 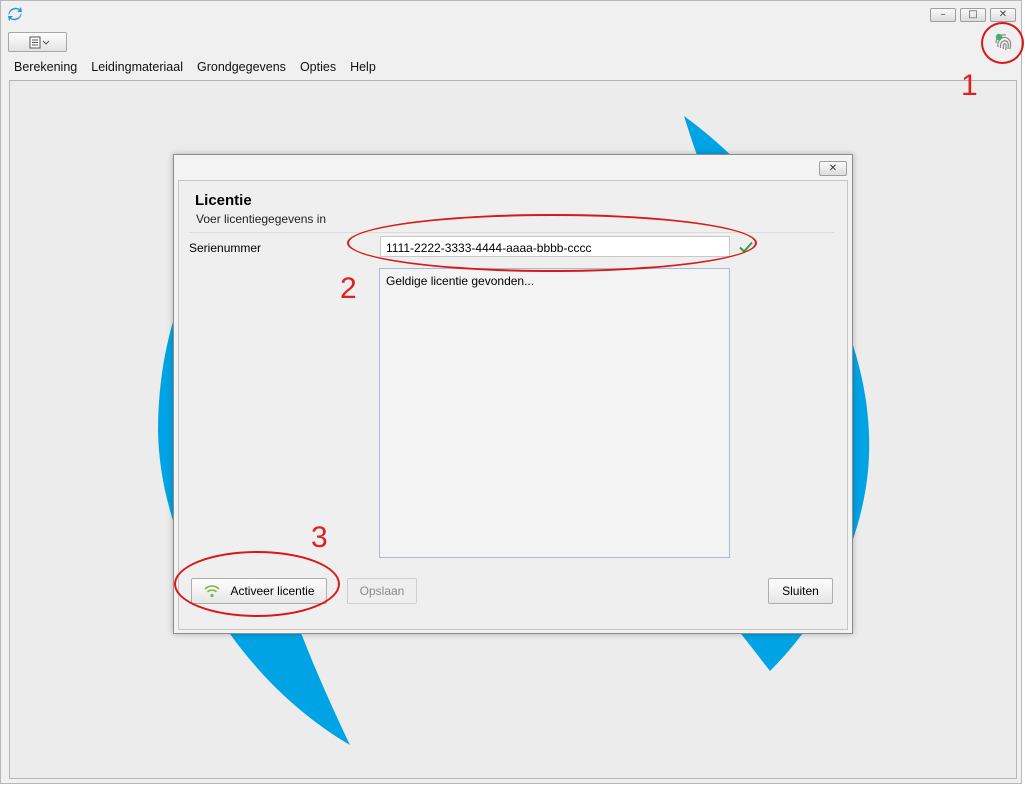 What do you see at coordinates (511, 232) in the screenshot?
I see `header-divider` at bounding box center [511, 232].